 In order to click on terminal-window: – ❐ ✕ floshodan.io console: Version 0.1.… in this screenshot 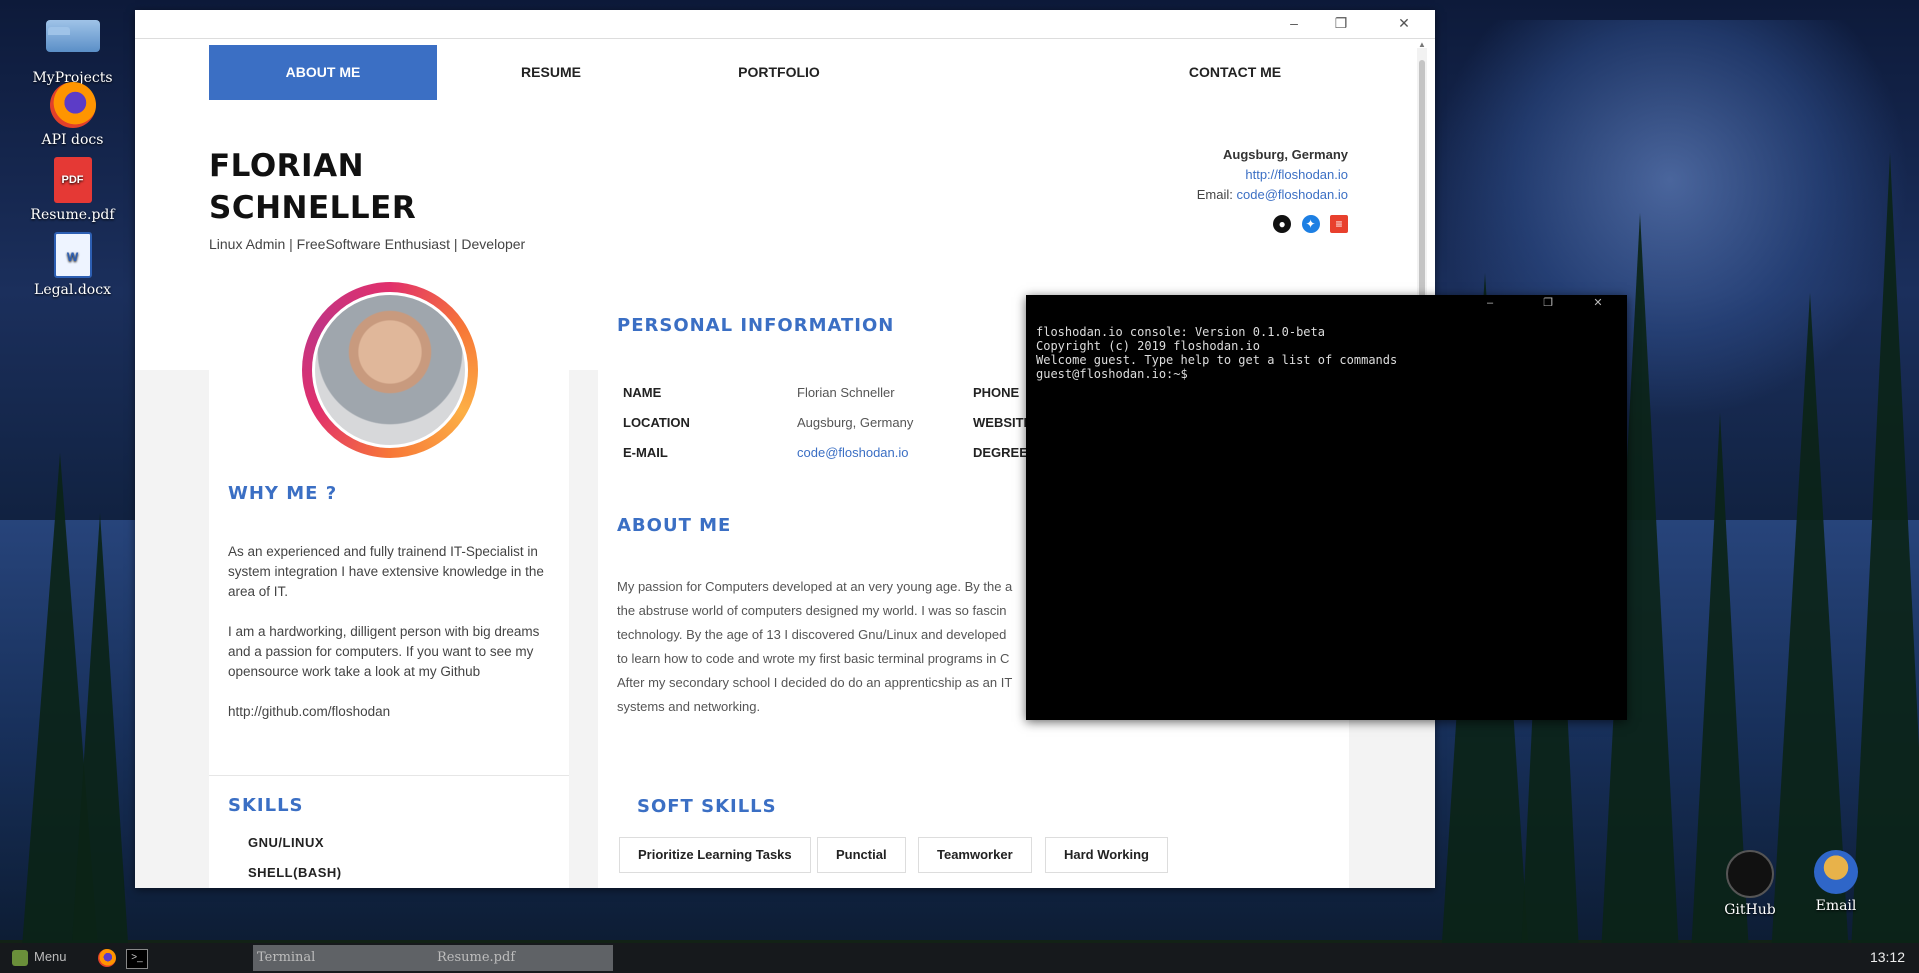, I will do `click(1326, 507)`.